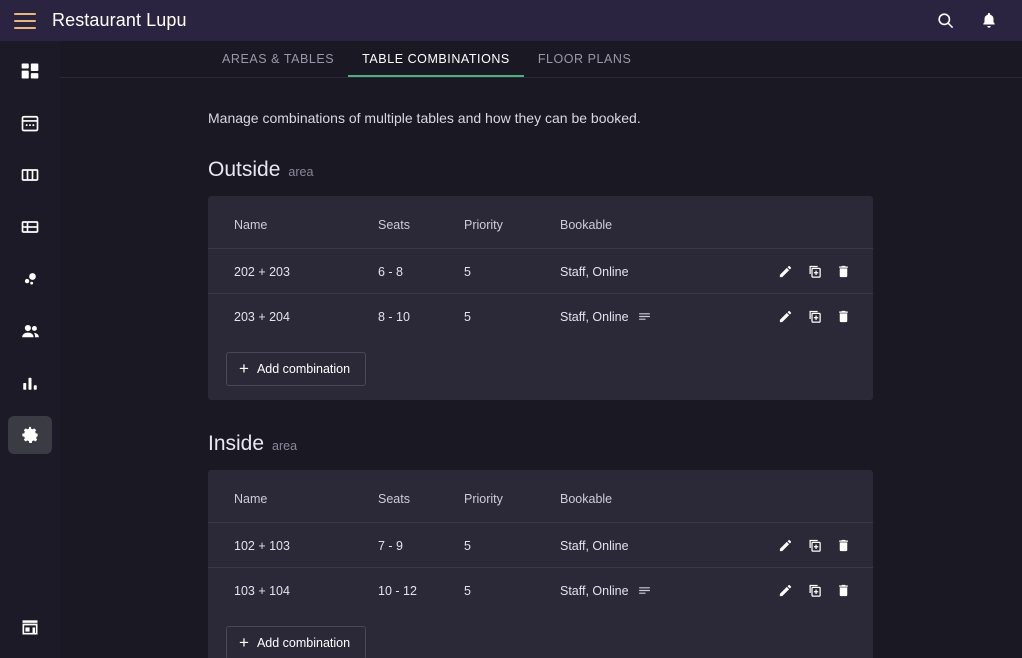 The height and width of the screenshot is (658, 1022). What do you see at coordinates (421, 315) in the screenshot?
I see `cell-seats: 8 - 10` at bounding box center [421, 315].